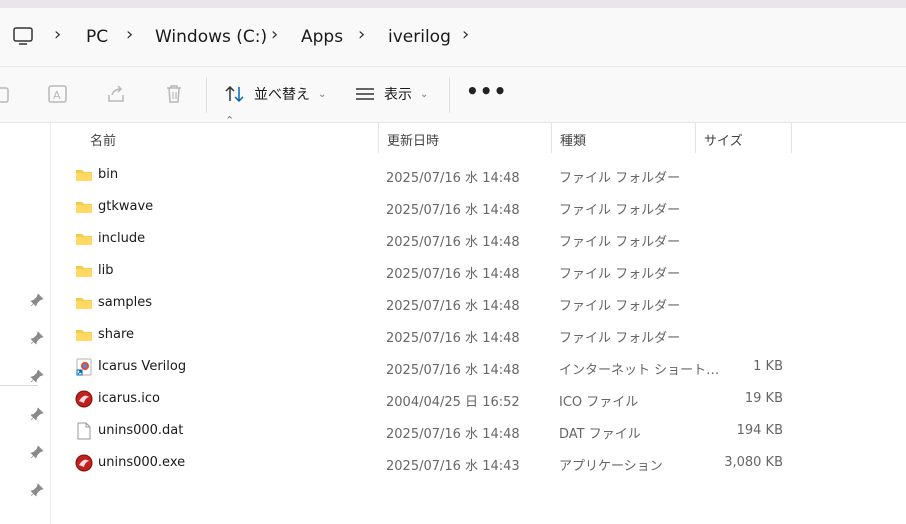  What do you see at coordinates (453, 466) in the screenshot?
I see `file-date: 2025/07/16 水 14:43` at bounding box center [453, 466].